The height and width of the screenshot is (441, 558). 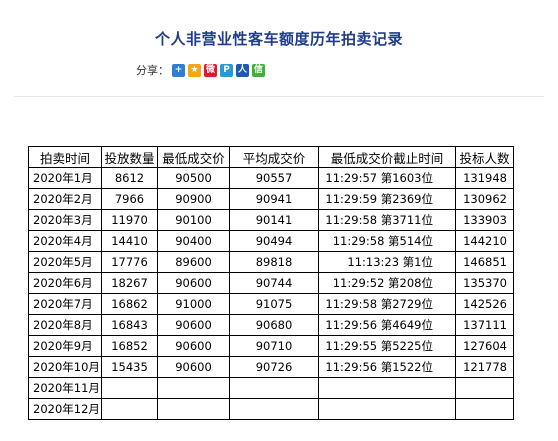 I want to click on share-label: 分享：, so click(x=152, y=70).